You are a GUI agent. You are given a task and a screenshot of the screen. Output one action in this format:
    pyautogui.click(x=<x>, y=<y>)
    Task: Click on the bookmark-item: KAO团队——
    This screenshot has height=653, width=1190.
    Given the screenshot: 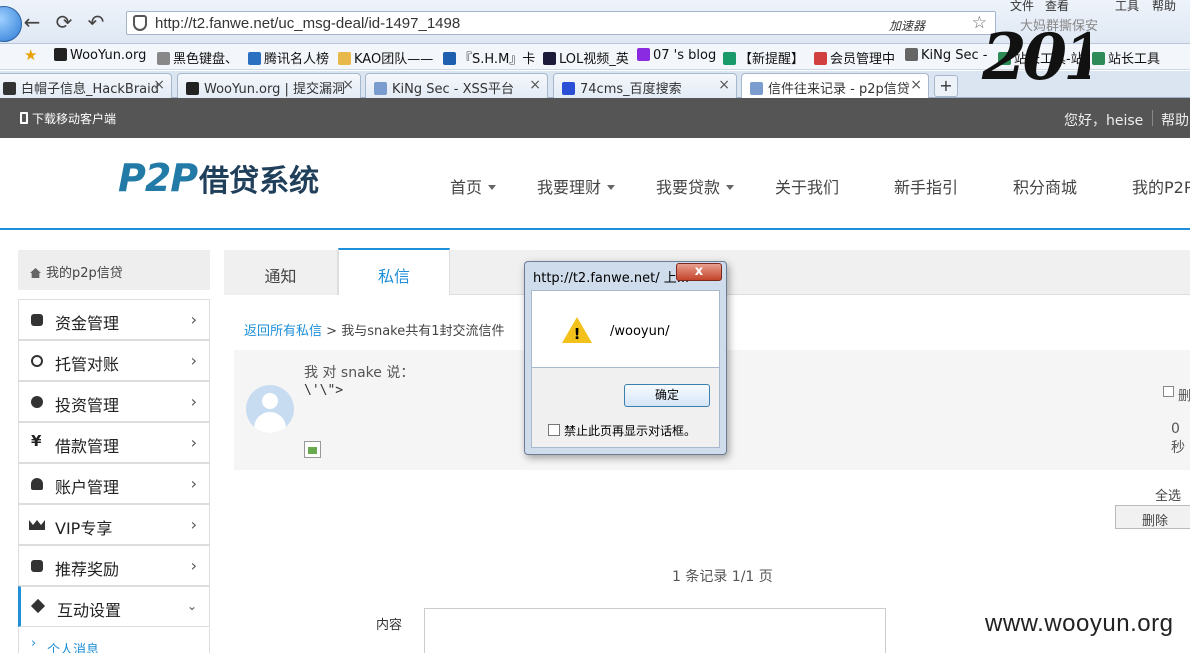 What is the action you would take?
    pyautogui.click(x=385, y=57)
    